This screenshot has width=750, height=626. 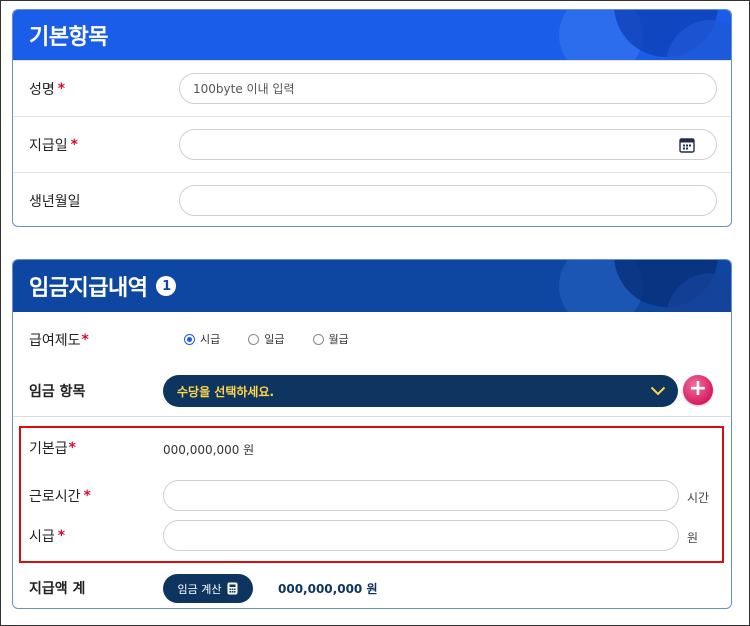 I want to click on name-label: 성명, so click(x=42, y=89).